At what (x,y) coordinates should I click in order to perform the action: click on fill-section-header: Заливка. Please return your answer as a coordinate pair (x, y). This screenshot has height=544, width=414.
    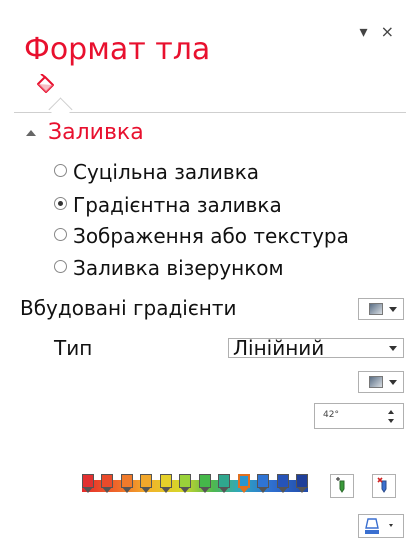
    Looking at the image, I should click on (85, 132).